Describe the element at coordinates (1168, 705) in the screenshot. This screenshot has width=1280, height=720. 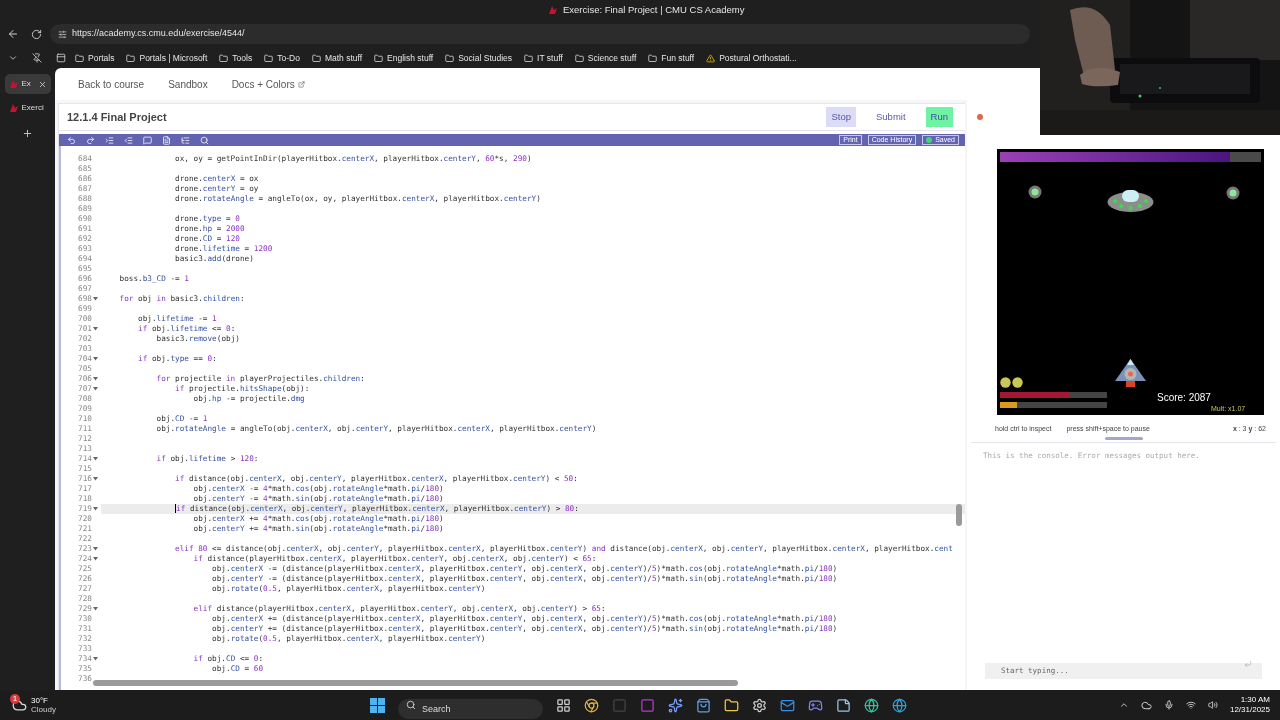
I see `microphone-icon` at that location.